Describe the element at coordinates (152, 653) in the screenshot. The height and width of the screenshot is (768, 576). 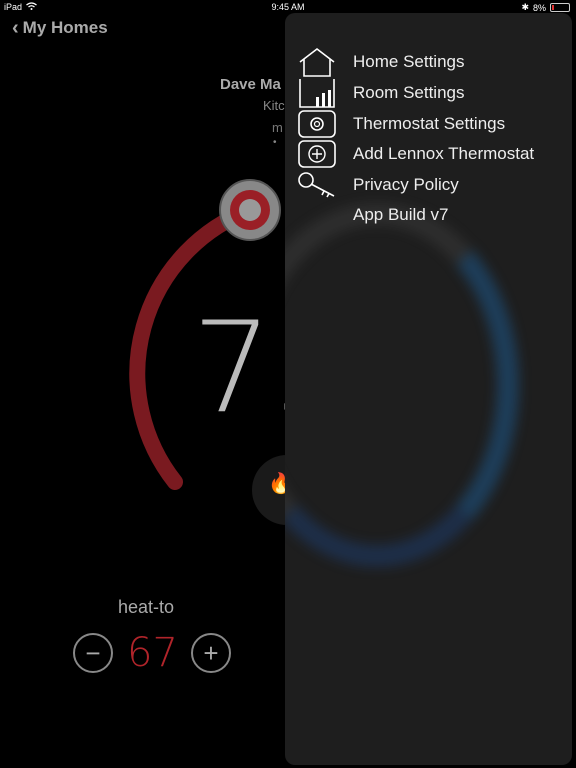
I see `setpoint-value: 67` at that location.